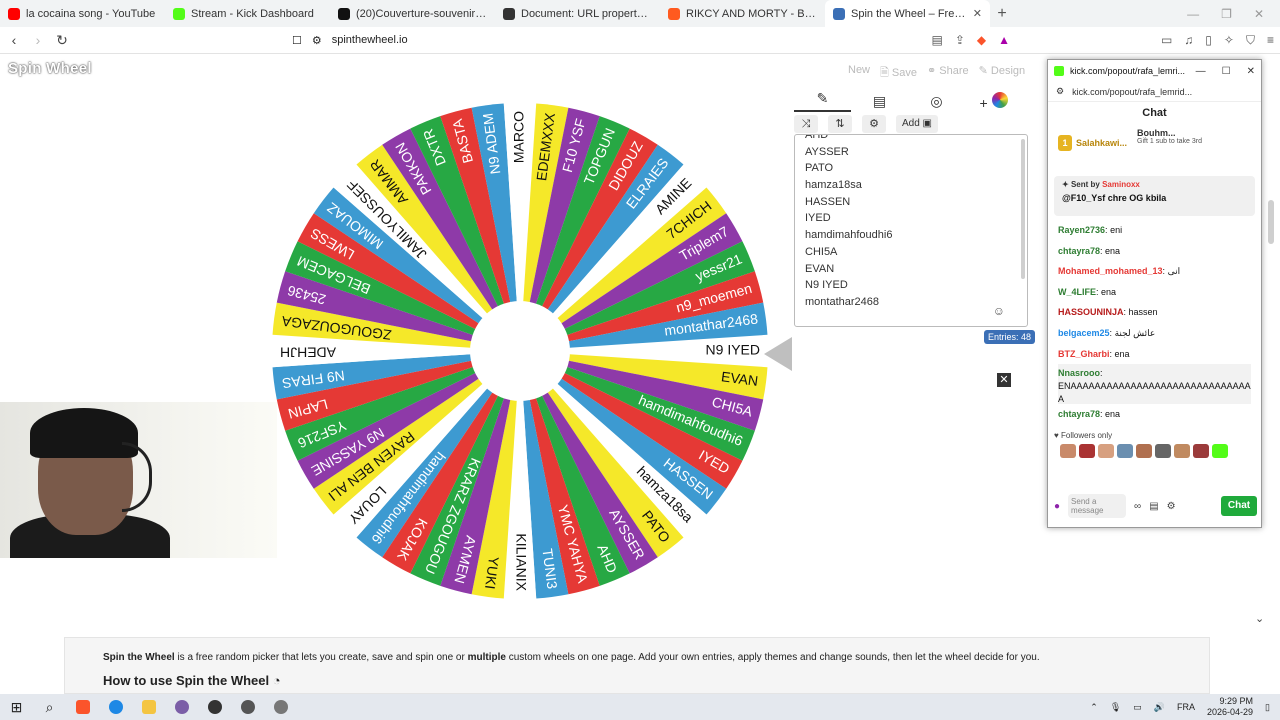  I want to click on chat-username: Rayen2736, so click(1081, 230).